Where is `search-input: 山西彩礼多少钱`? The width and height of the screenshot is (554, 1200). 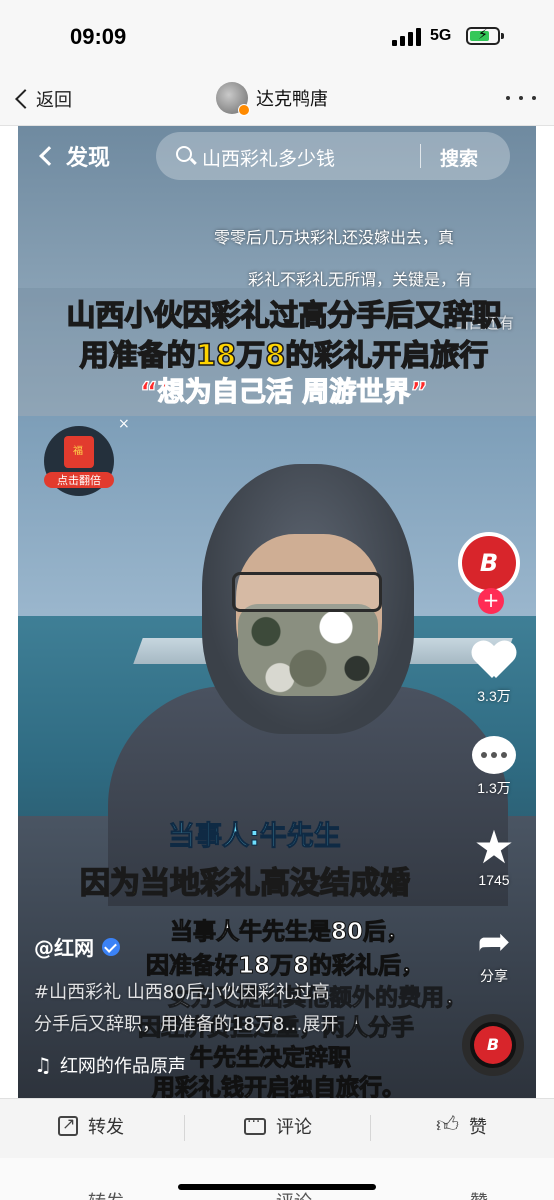 search-input: 山西彩礼多少钱 is located at coordinates (268, 157).